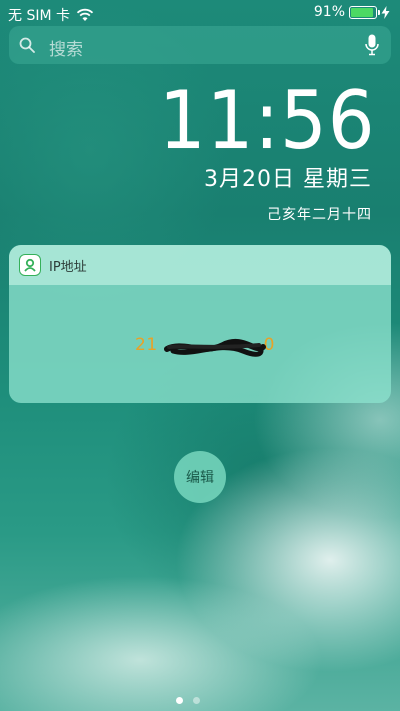 The image size is (400, 711). I want to click on battery-fill, so click(362, 12).